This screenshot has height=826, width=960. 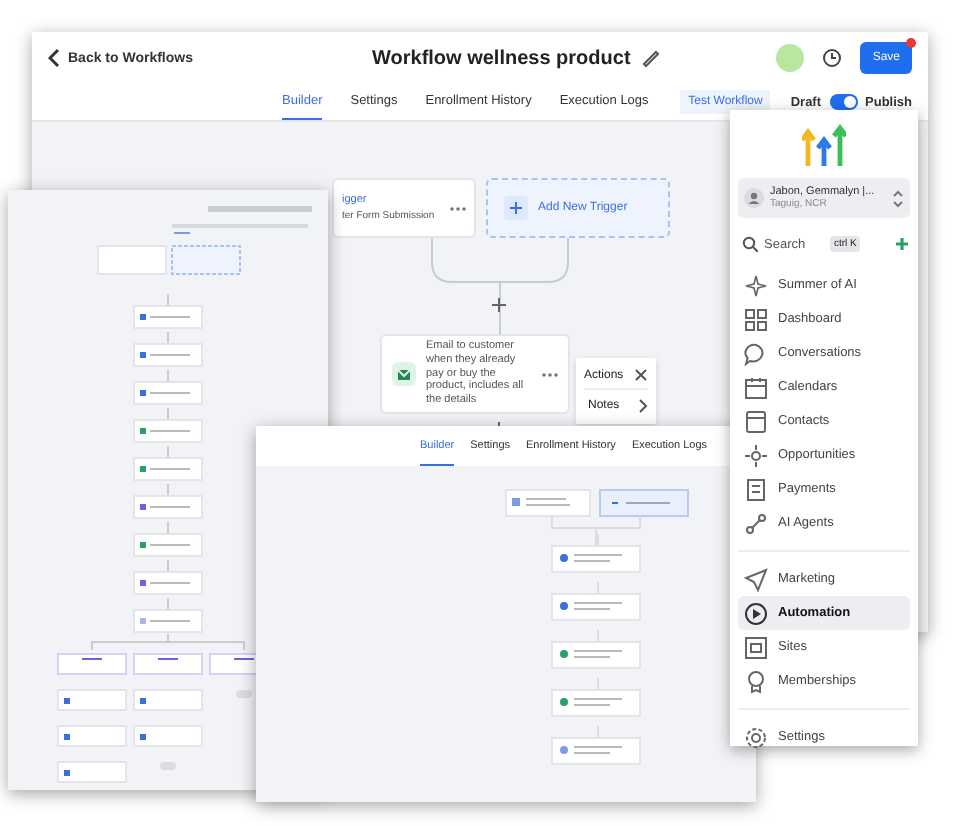 I want to click on connected-dots-icon, so click(x=756, y=523).